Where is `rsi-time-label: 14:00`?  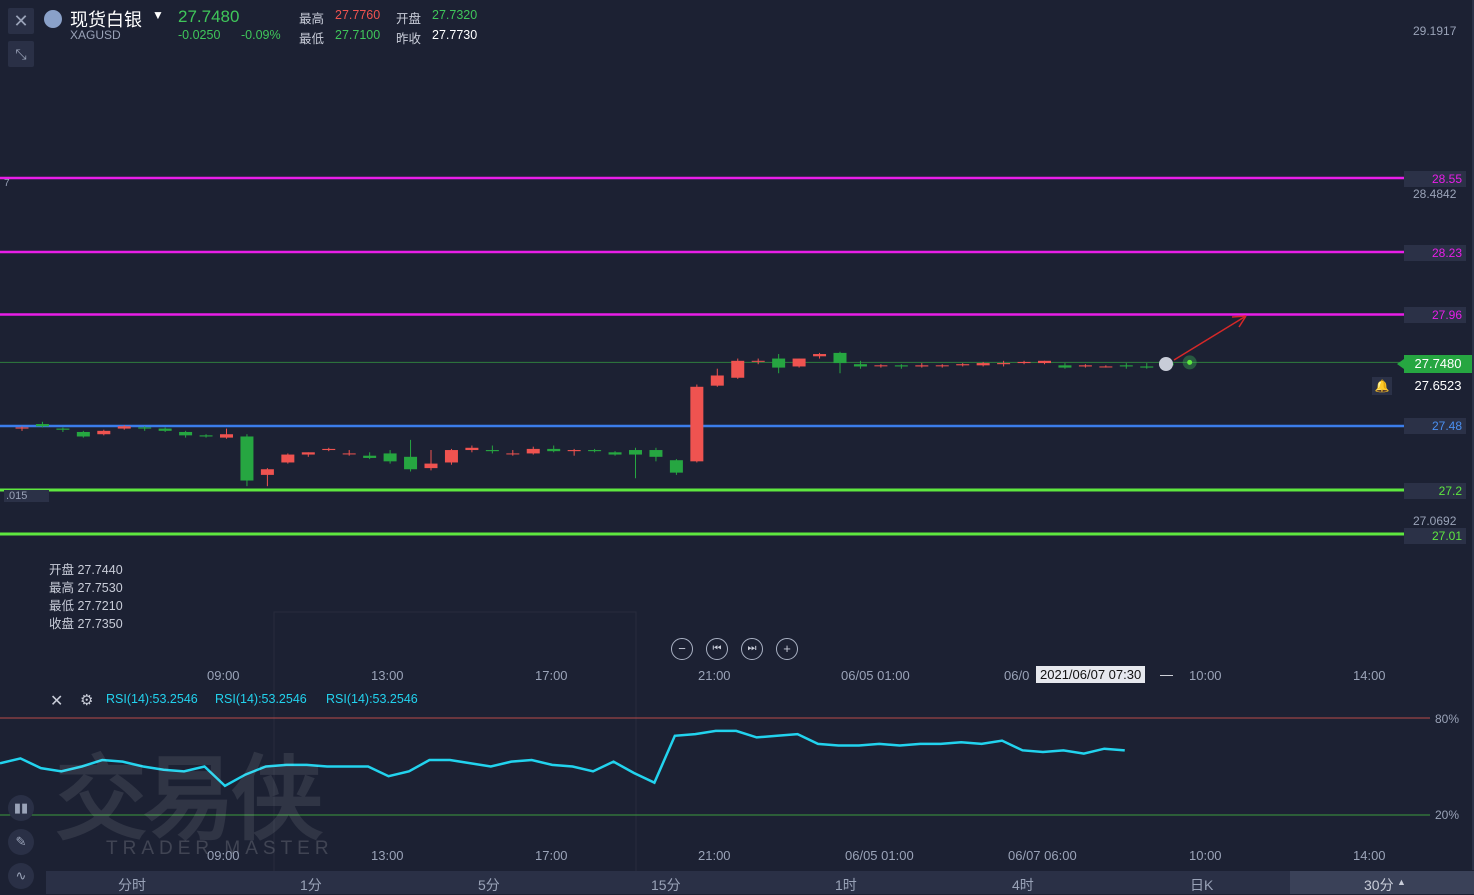
rsi-time-label: 14:00 is located at coordinates (1369, 855).